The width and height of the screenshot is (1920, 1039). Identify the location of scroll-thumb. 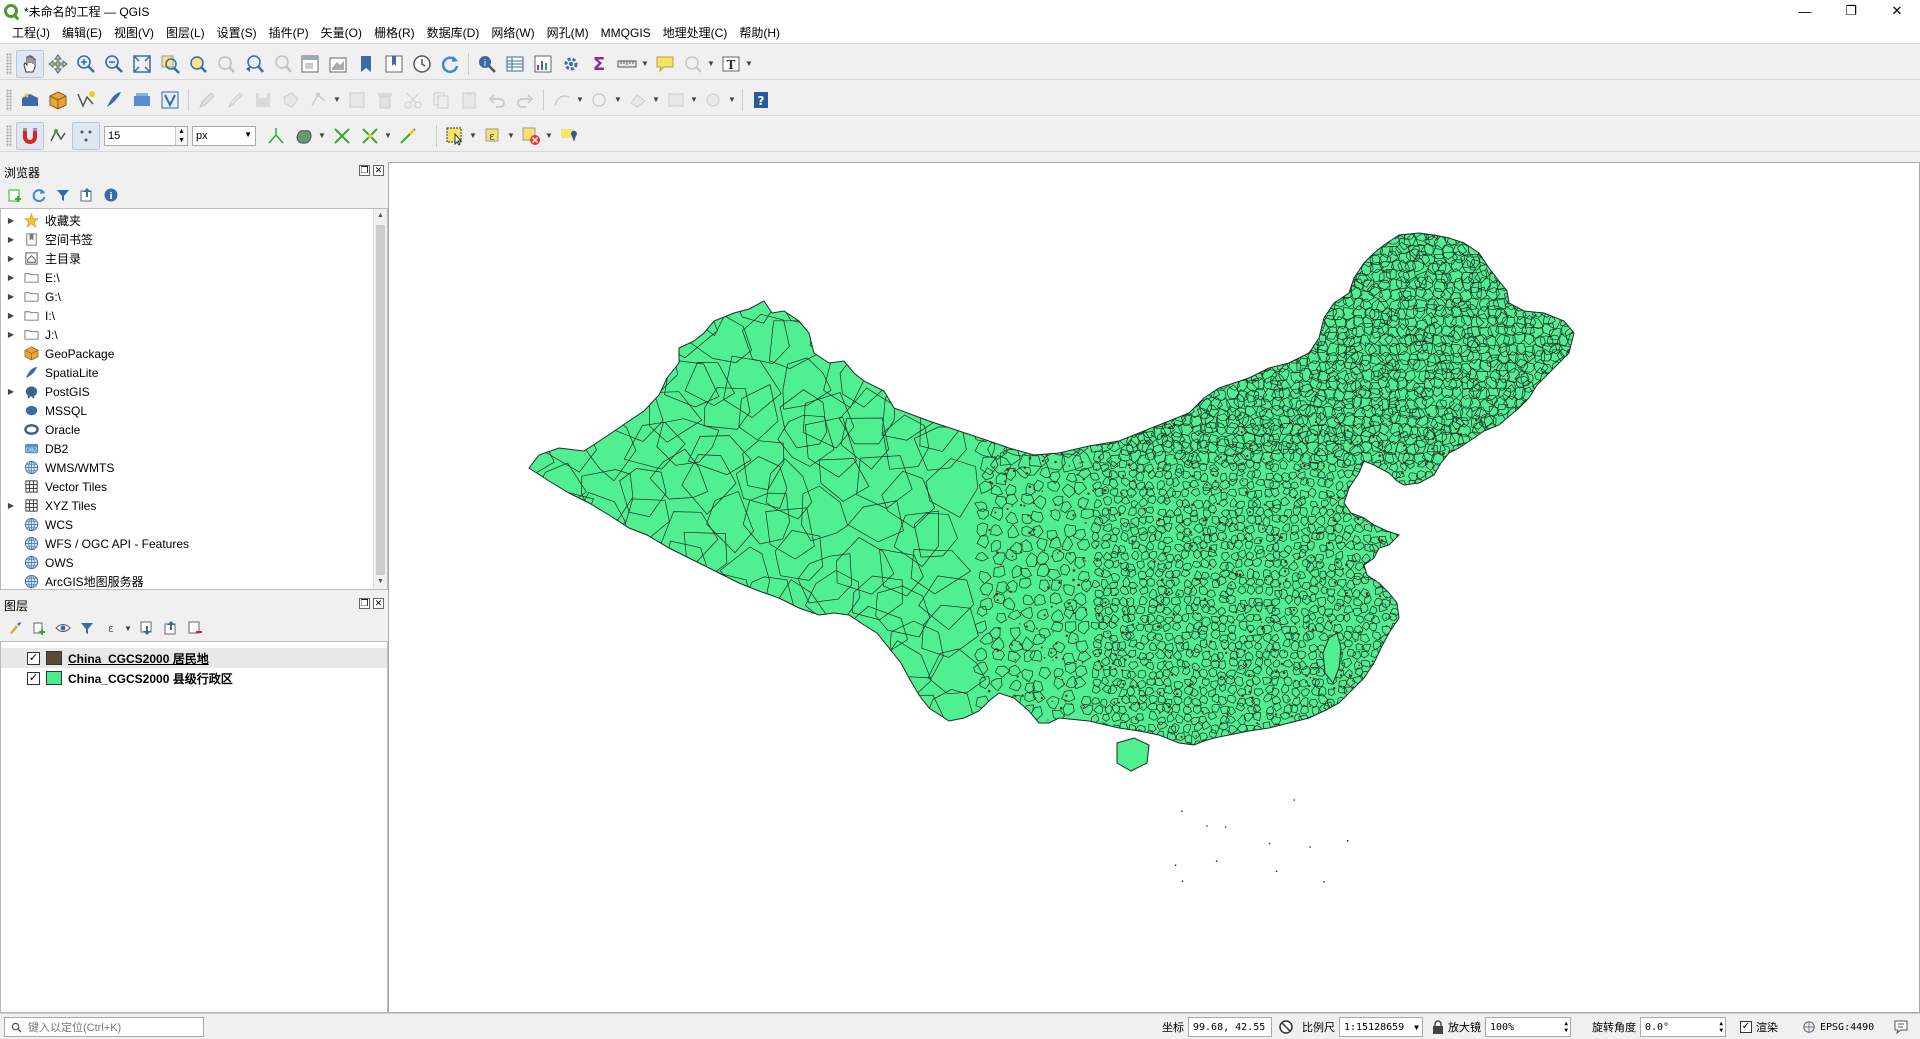
(380, 400).